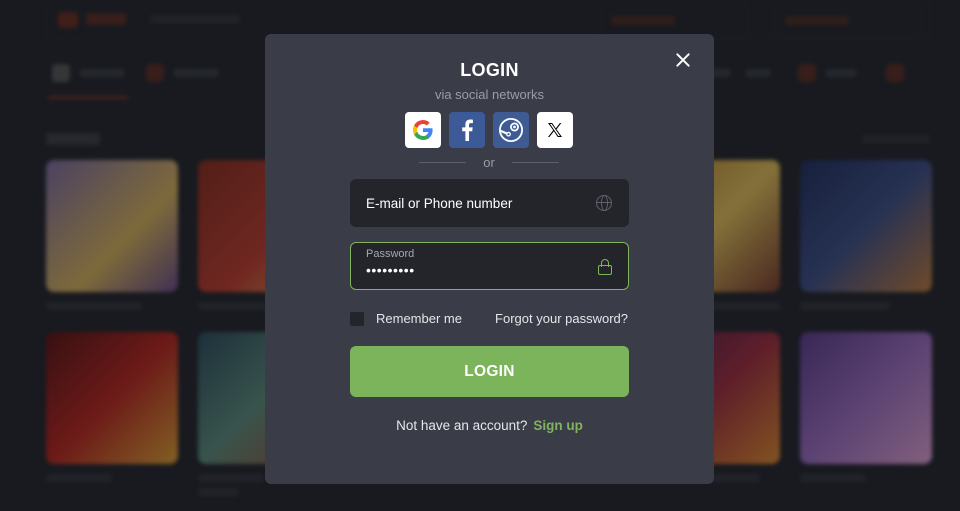 This screenshot has width=960, height=511. I want to click on facebook-login-button, so click(467, 130).